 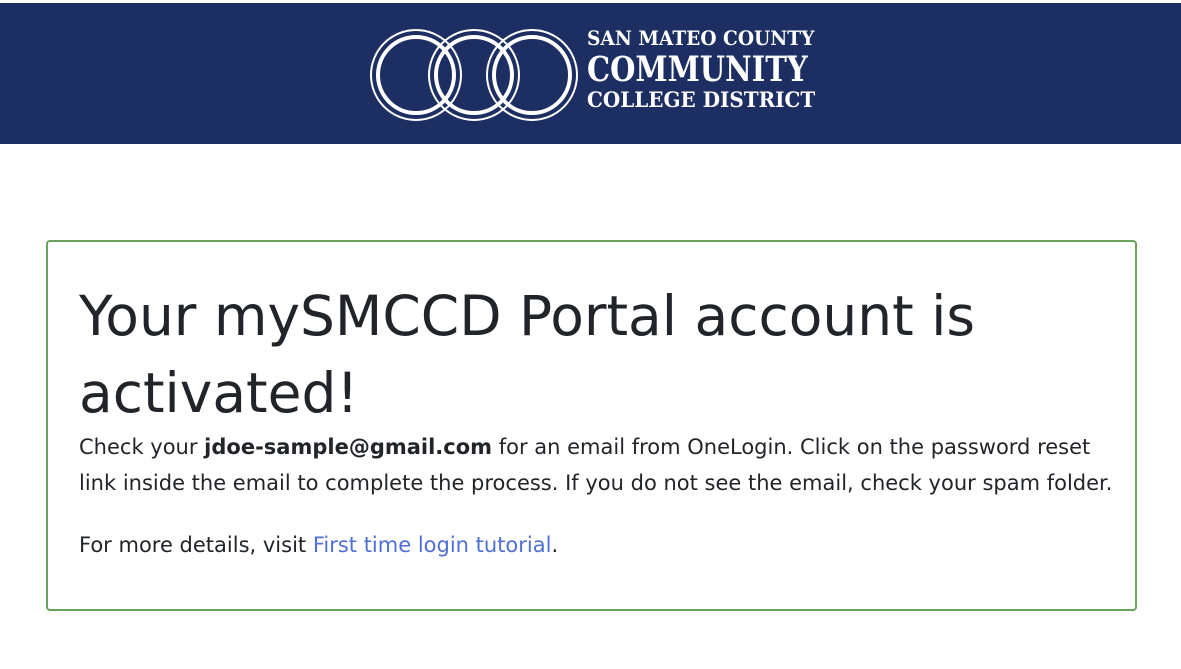 What do you see at coordinates (432, 545) in the screenshot?
I see `first-time-login-tutorial-link: First time login tutorial` at bounding box center [432, 545].